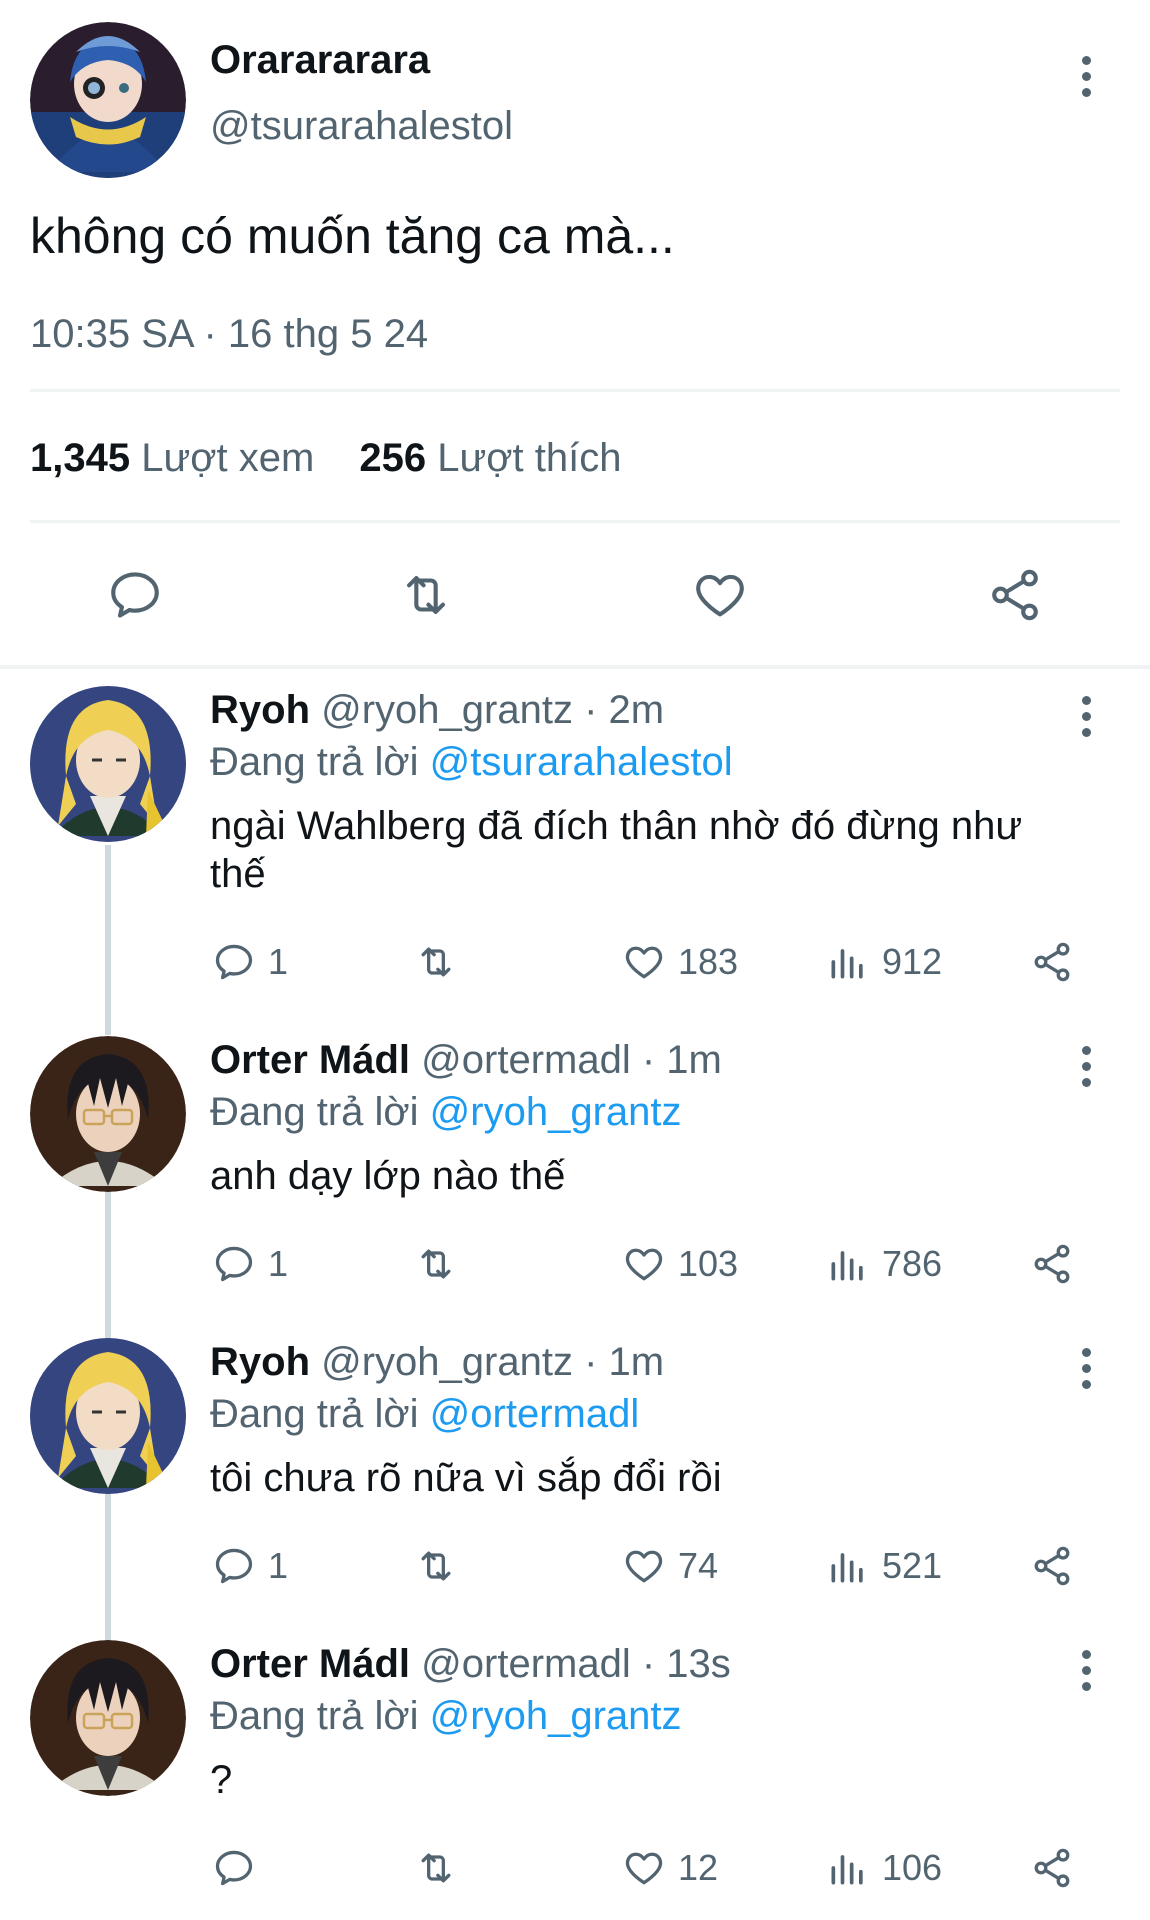  I want to click on views-button: 521, so click(884, 1566).